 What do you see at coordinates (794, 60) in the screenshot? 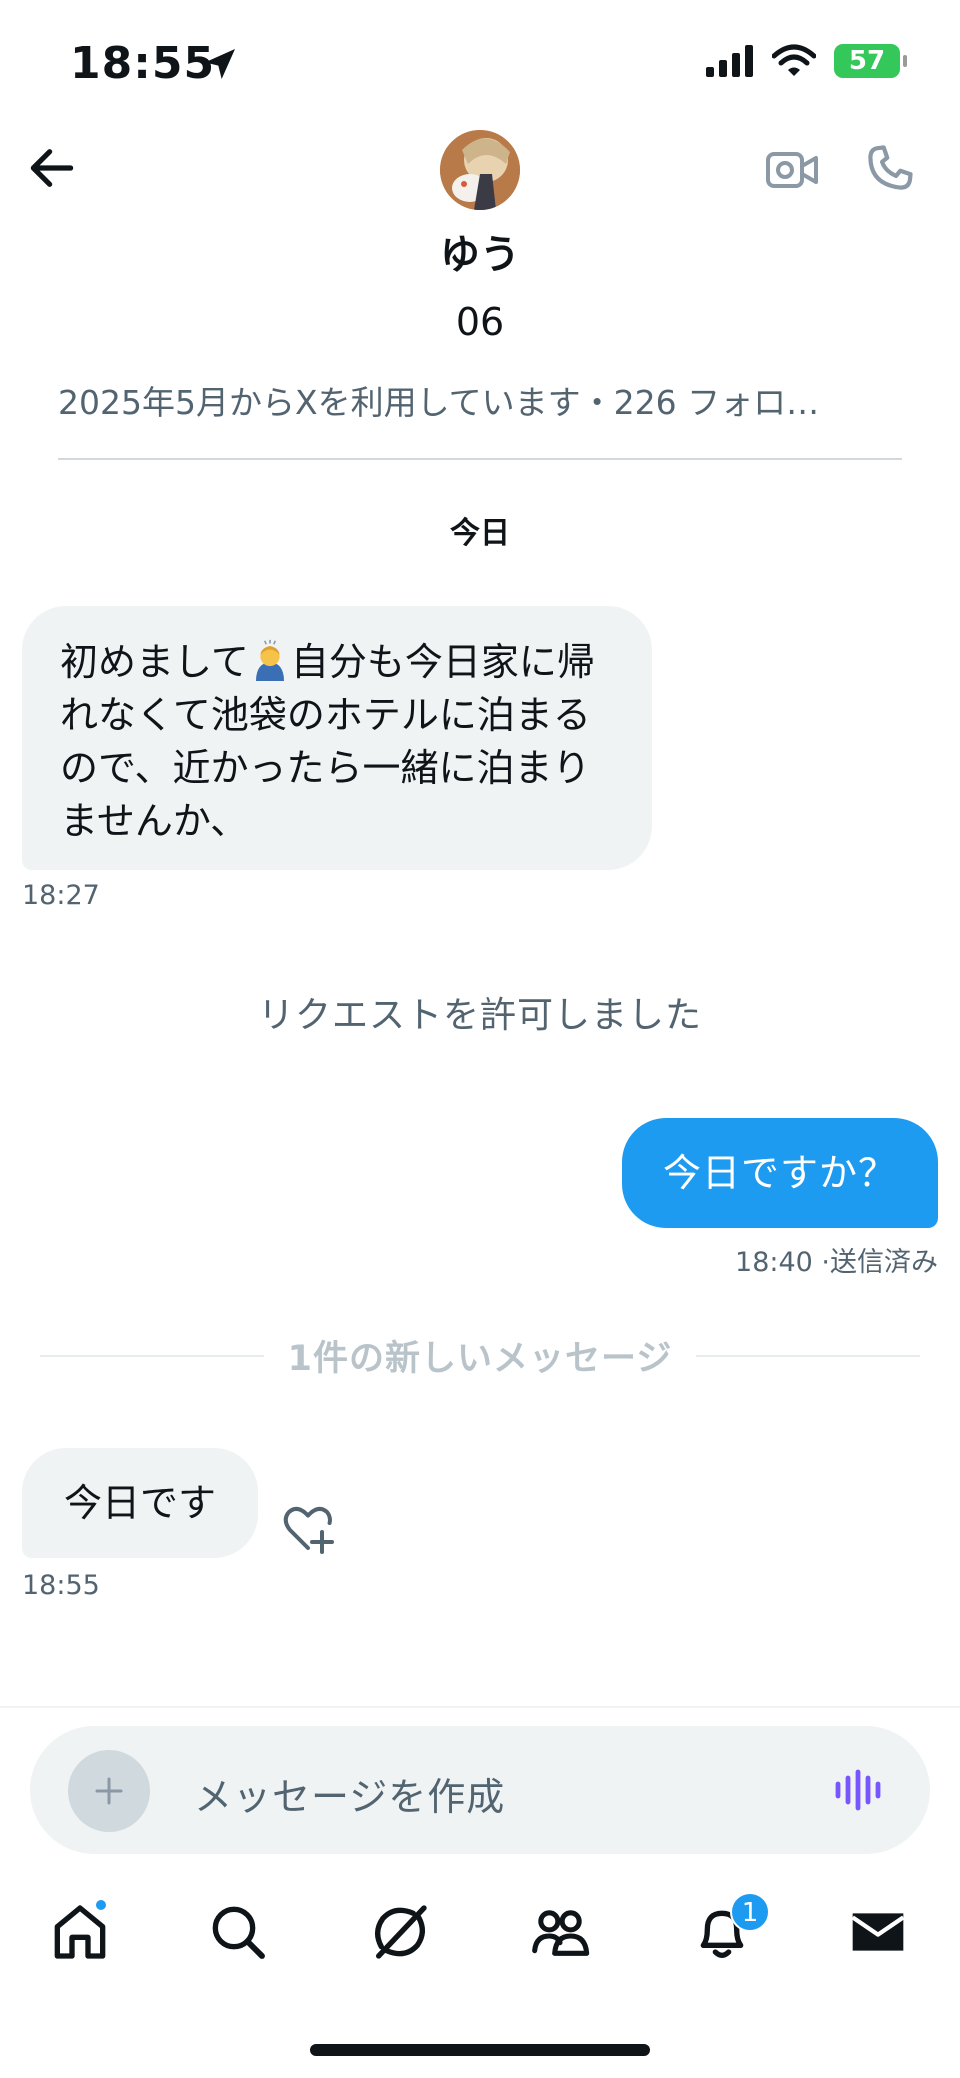
I see `wifi-icon` at bounding box center [794, 60].